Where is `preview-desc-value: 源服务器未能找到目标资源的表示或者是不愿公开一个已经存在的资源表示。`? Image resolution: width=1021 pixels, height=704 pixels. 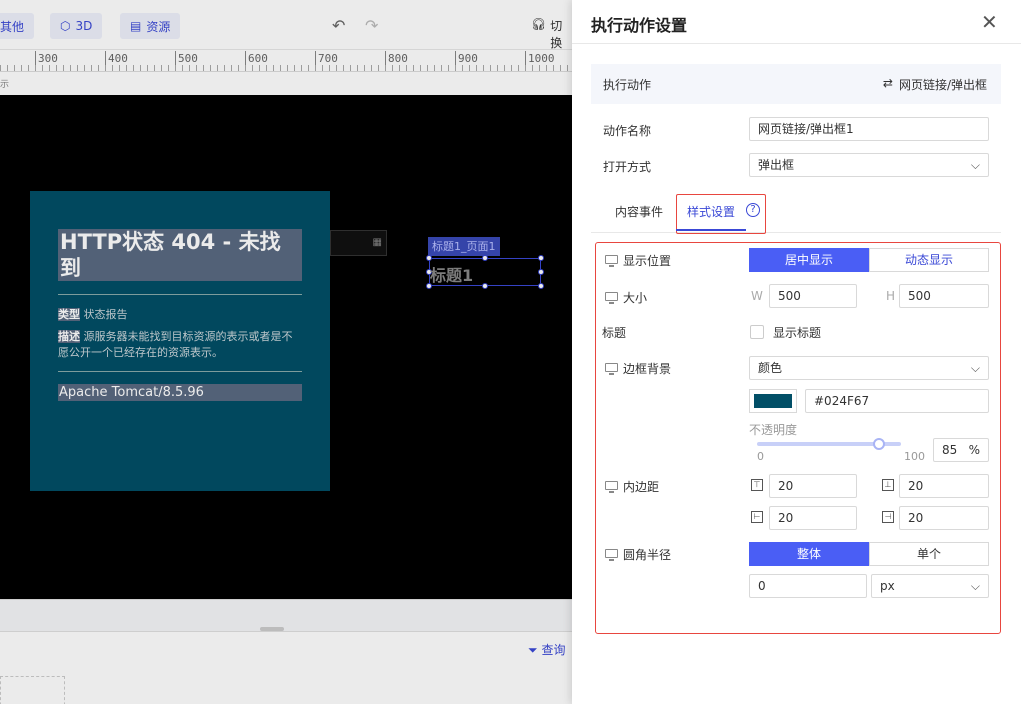
preview-desc-value: 源服务器未能找到目标资源的表示或者是不愿公开一个已经存在的资源表示。 is located at coordinates (175, 344).